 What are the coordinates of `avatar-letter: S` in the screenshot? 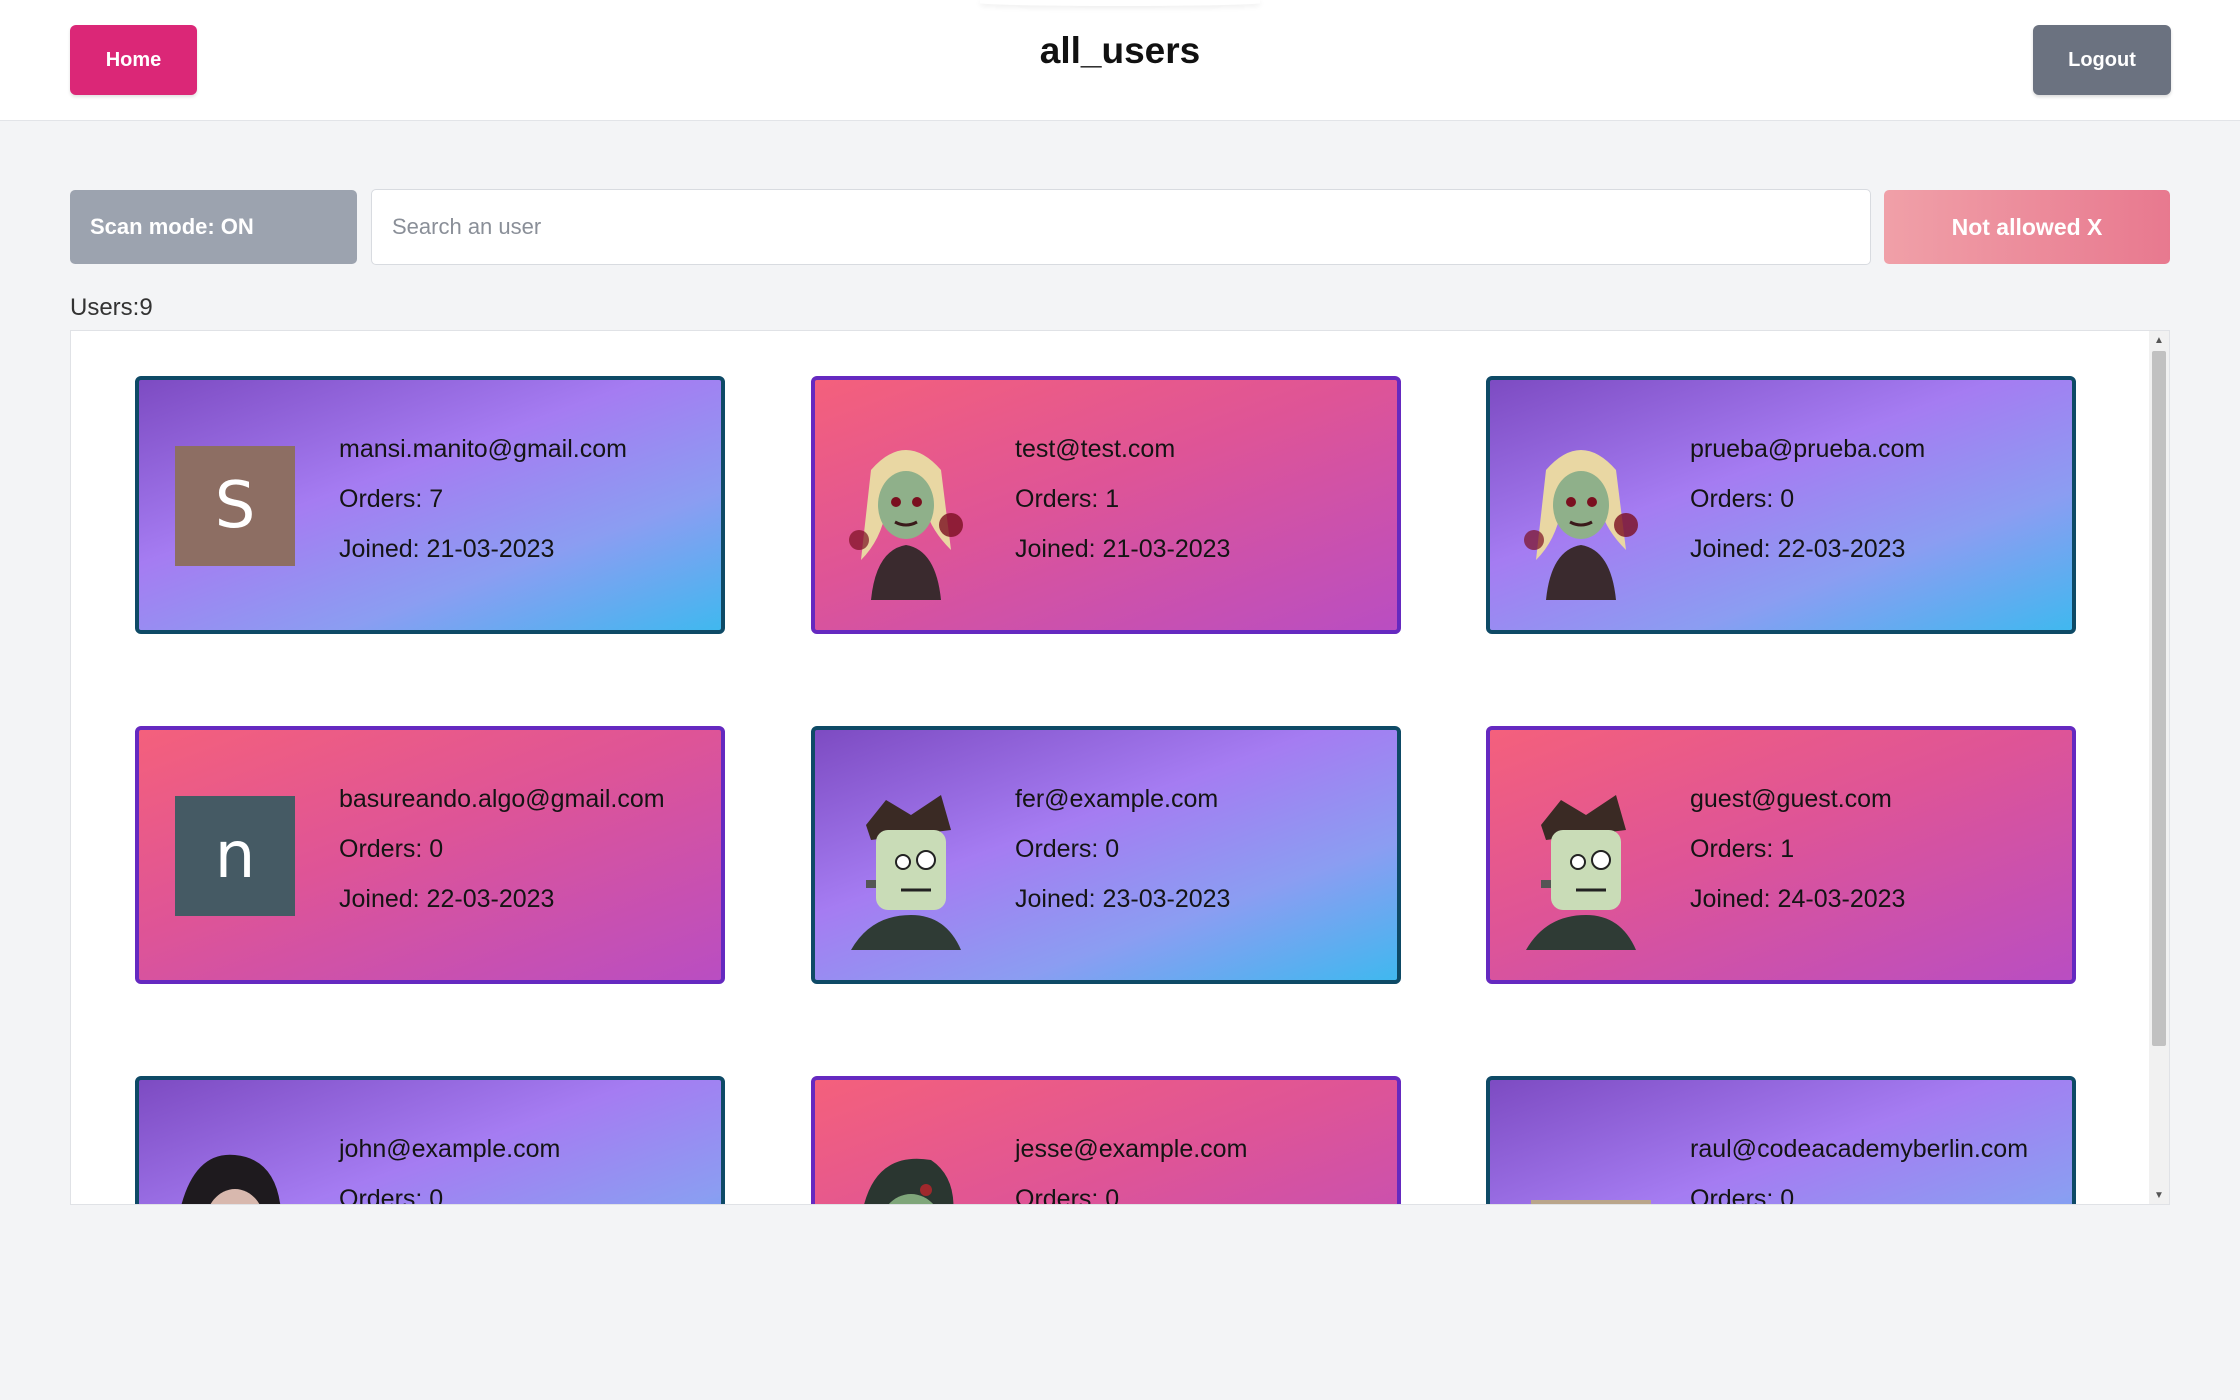 It's located at (235, 506).